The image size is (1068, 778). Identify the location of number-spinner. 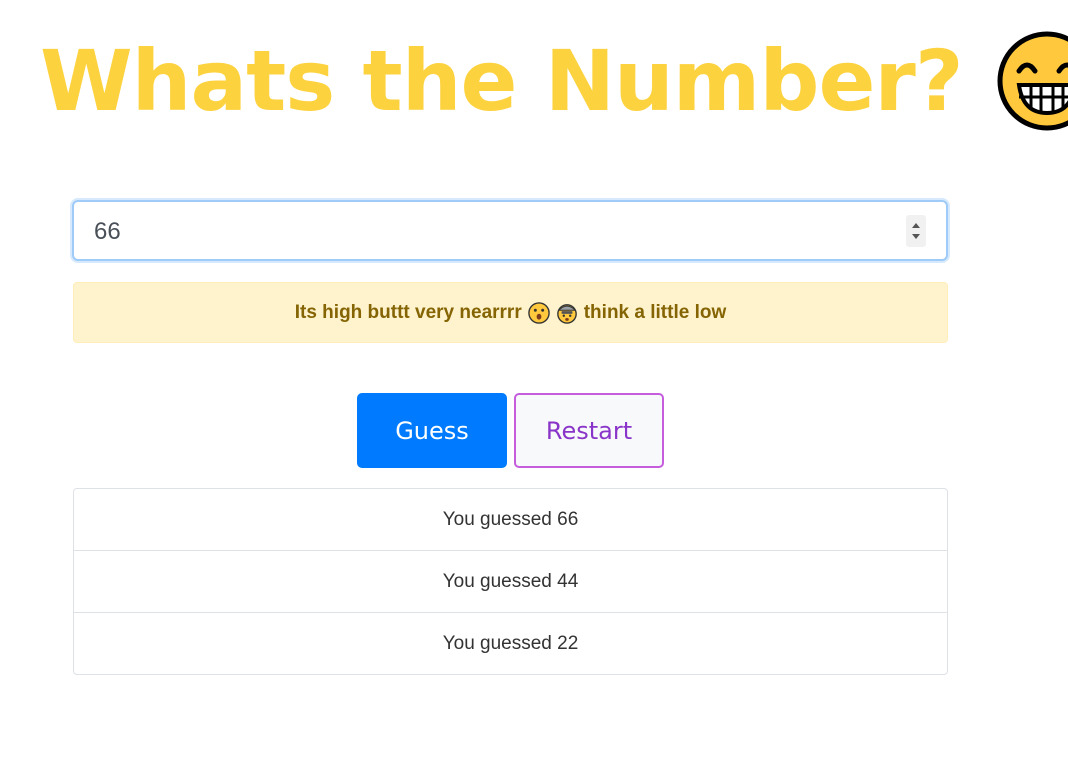
(916, 231).